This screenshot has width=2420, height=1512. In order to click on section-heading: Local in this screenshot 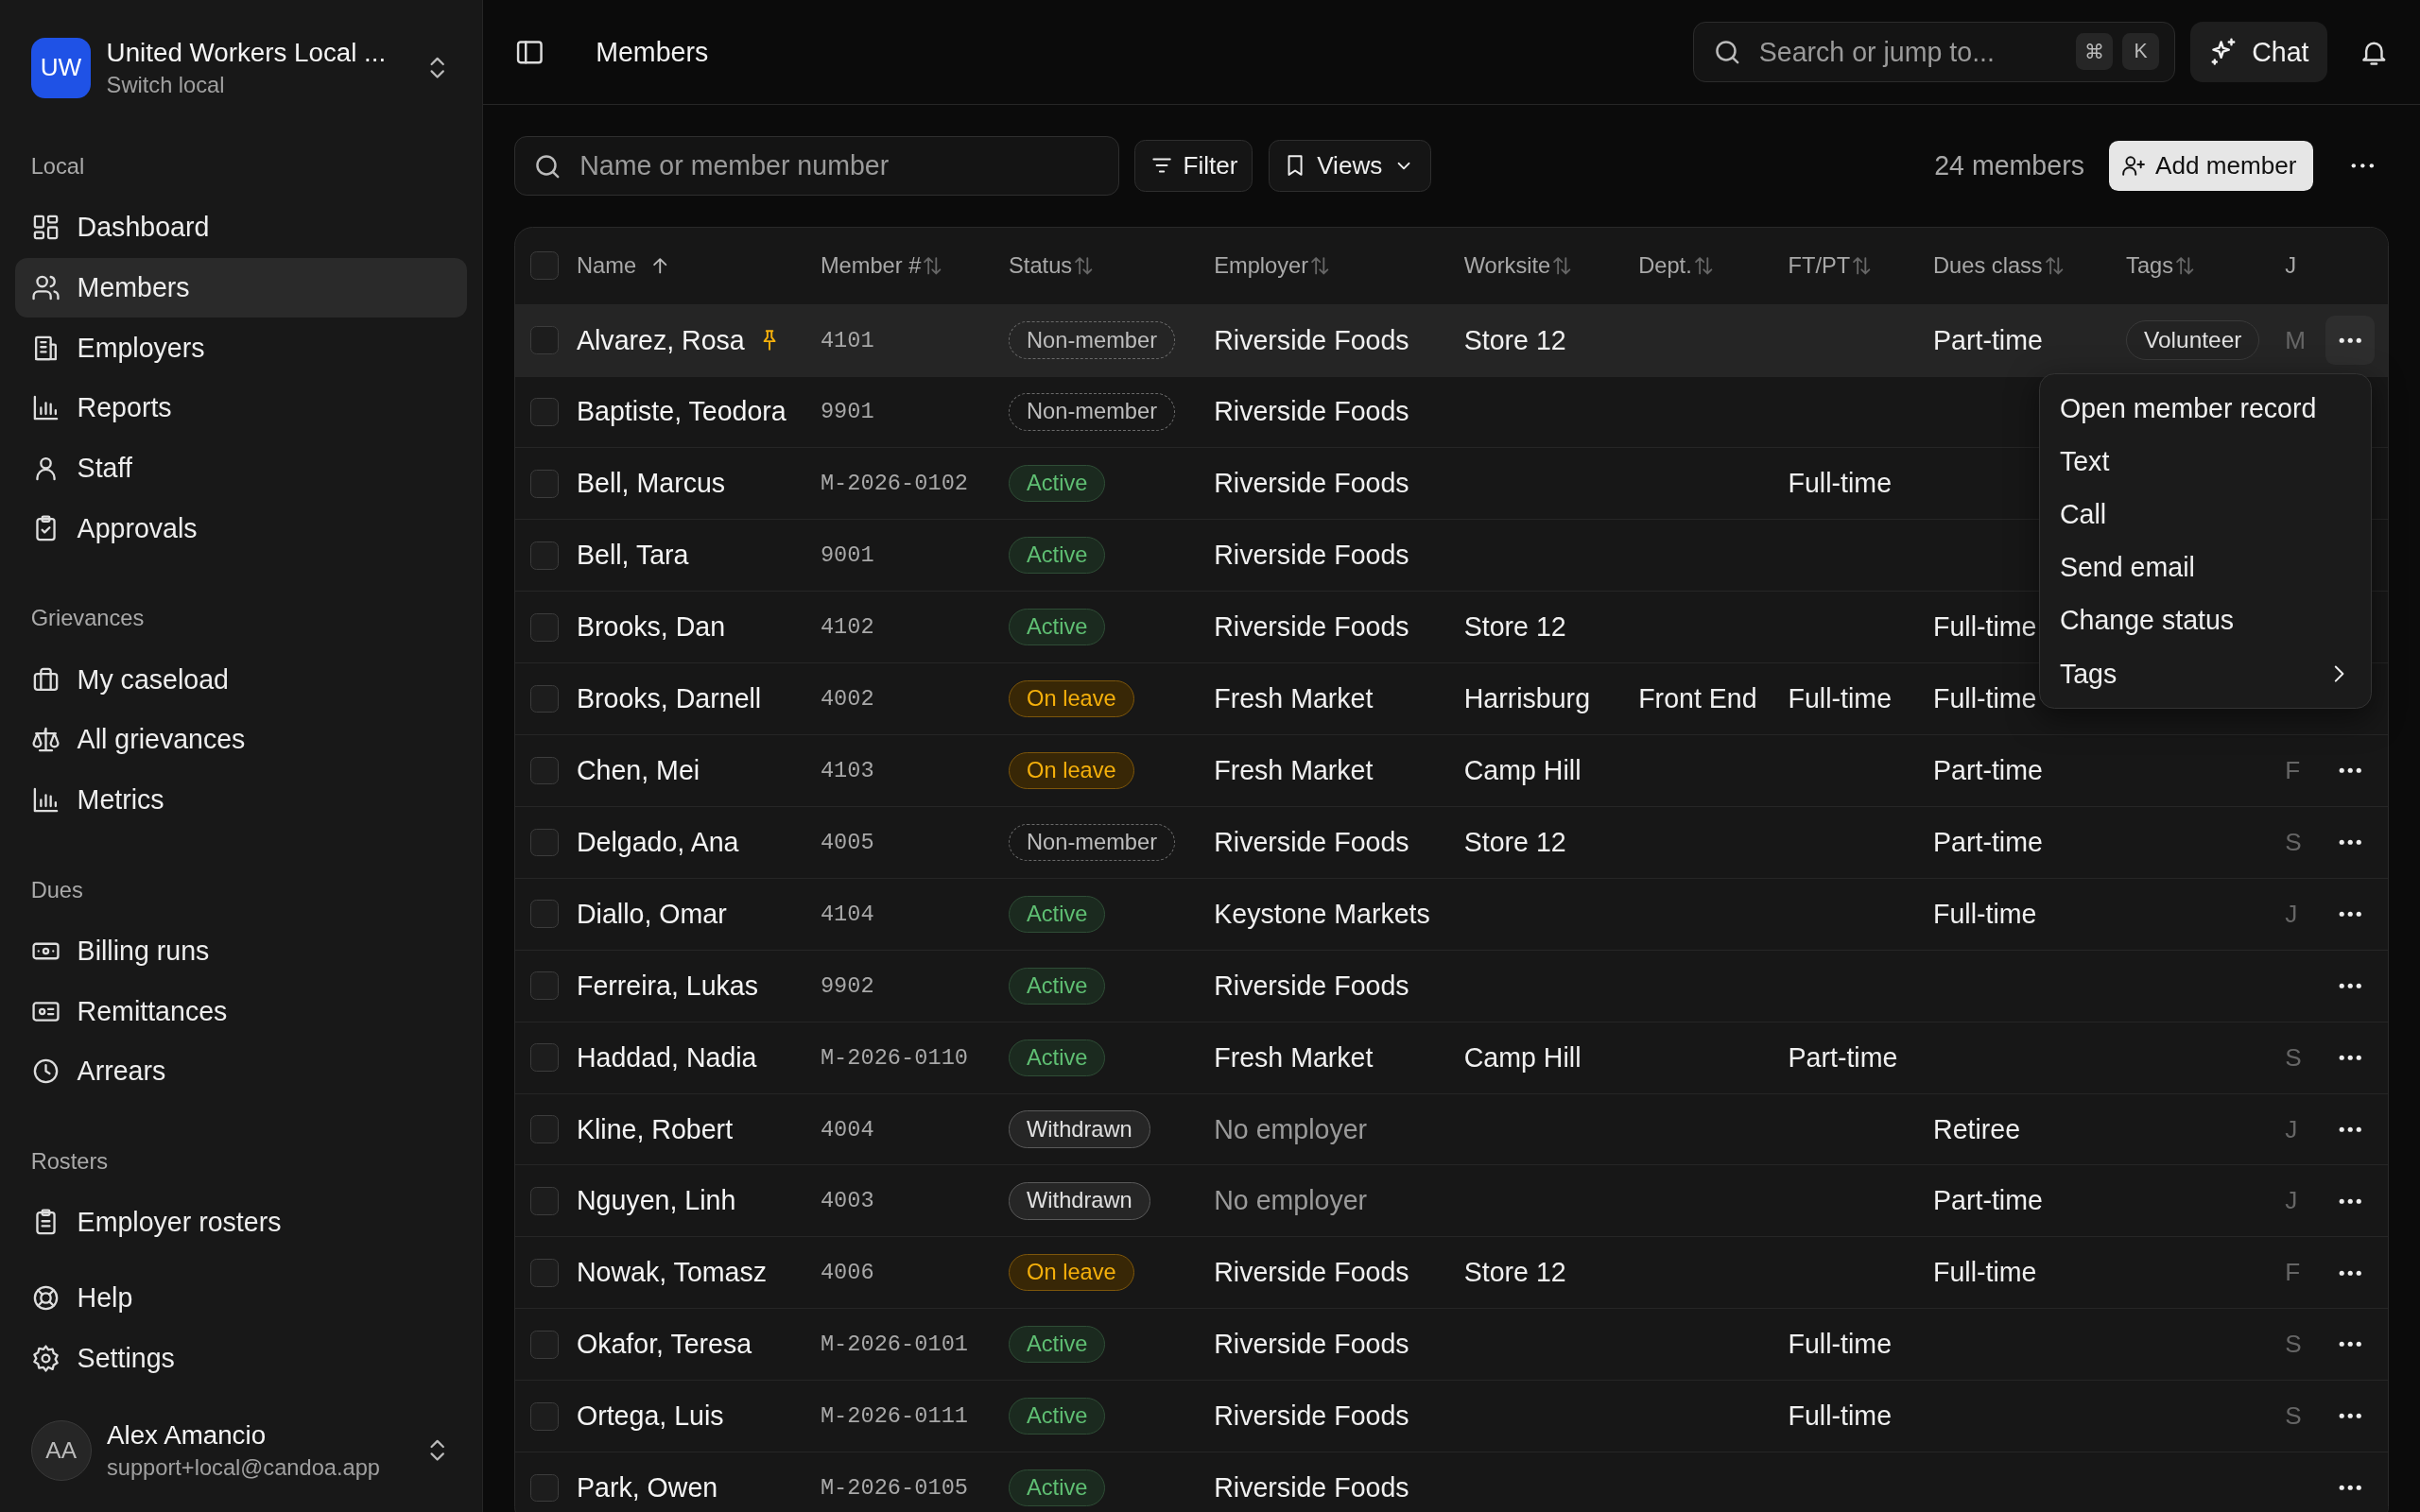, I will do `click(57, 166)`.